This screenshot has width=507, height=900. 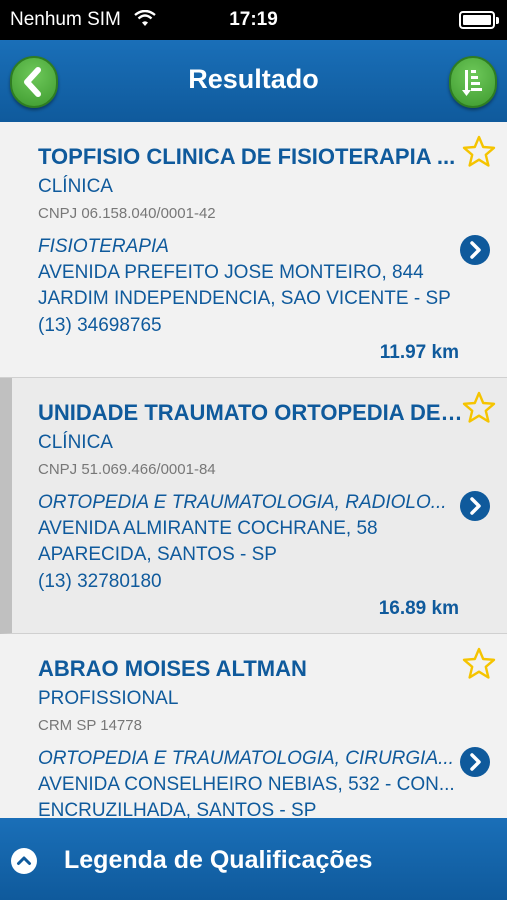 What do you see at coordinates (24, 861) in the screenshot?
I see `chevron-up-icon` at bounding box center [24, 861].